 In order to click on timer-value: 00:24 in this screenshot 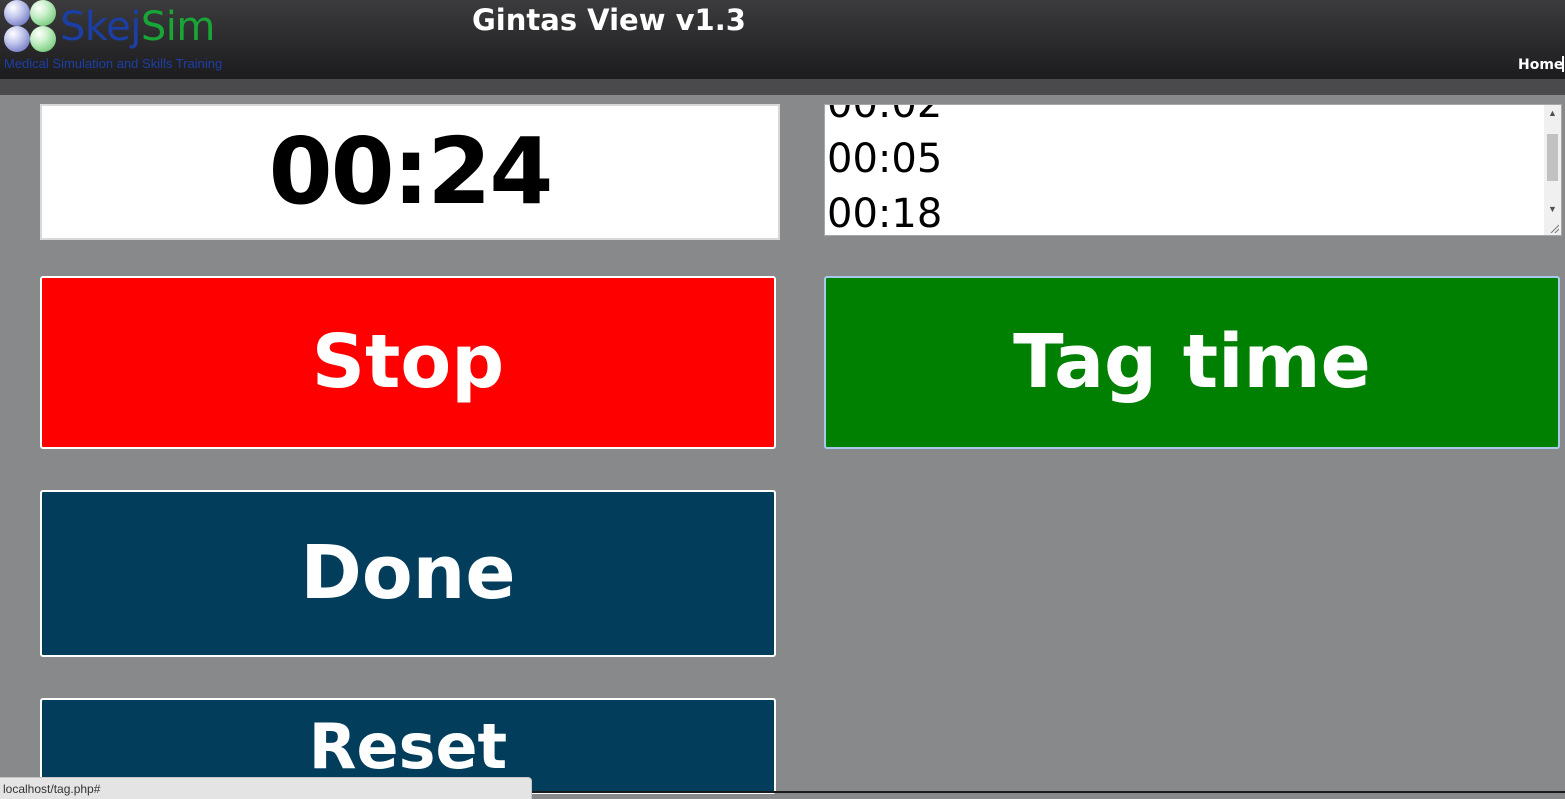, I will do `click(411, 171)`.